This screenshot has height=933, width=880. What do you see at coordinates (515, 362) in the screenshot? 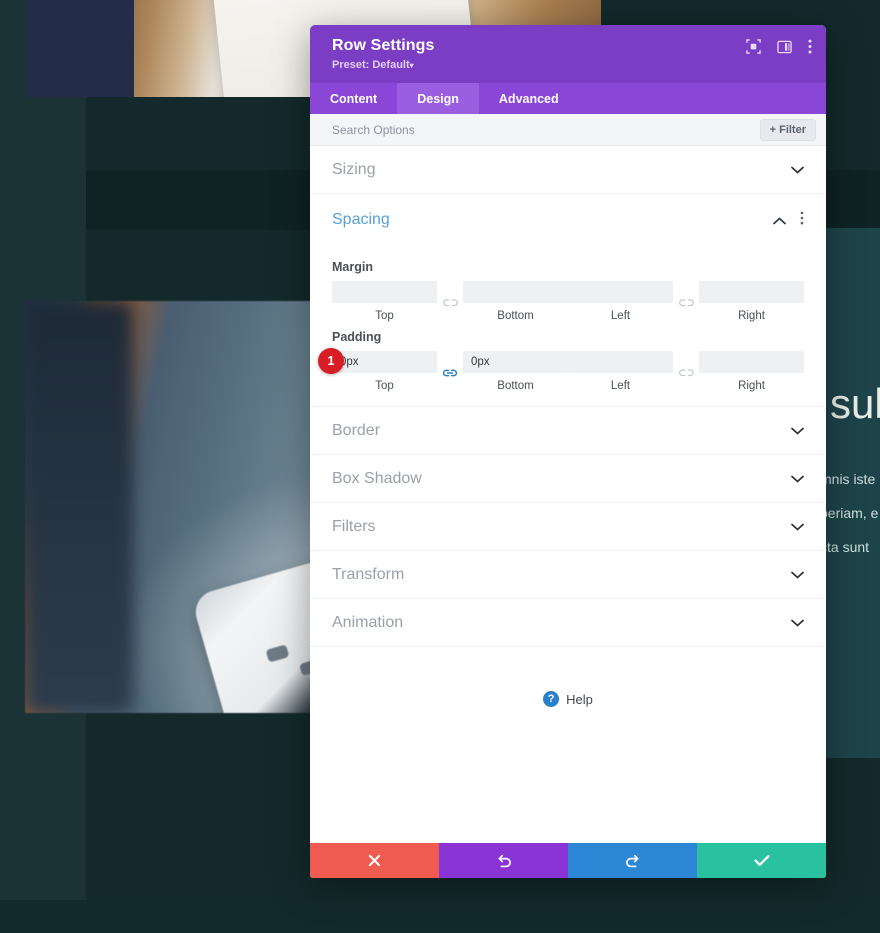
I see `padding-bottom-input` at bounding box center [515, 362].